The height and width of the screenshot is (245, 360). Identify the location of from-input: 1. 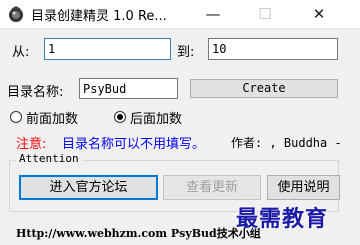
(107, 49).